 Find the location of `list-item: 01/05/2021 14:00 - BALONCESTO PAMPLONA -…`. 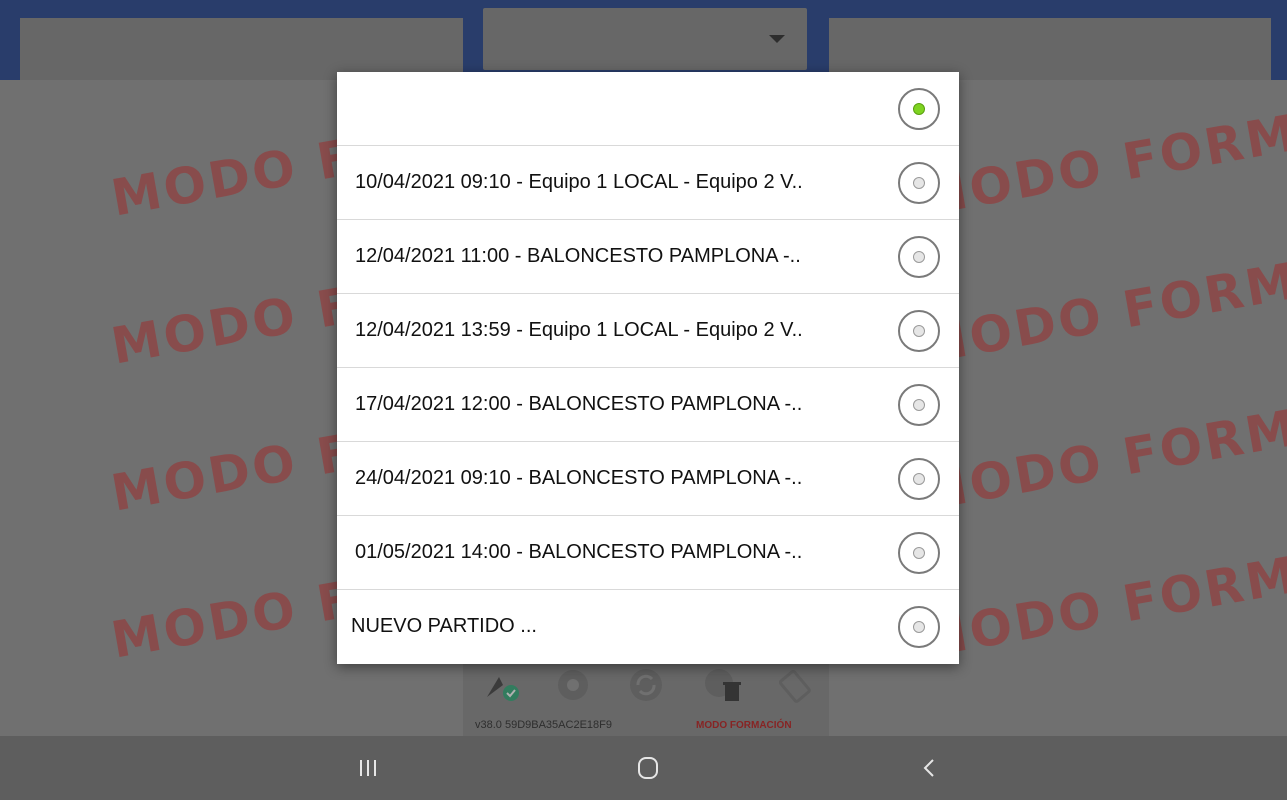

list-item: 01/05/2021 14:00 - BALONCESTO PAMPLONA -… is located at coordinates (648, 553).